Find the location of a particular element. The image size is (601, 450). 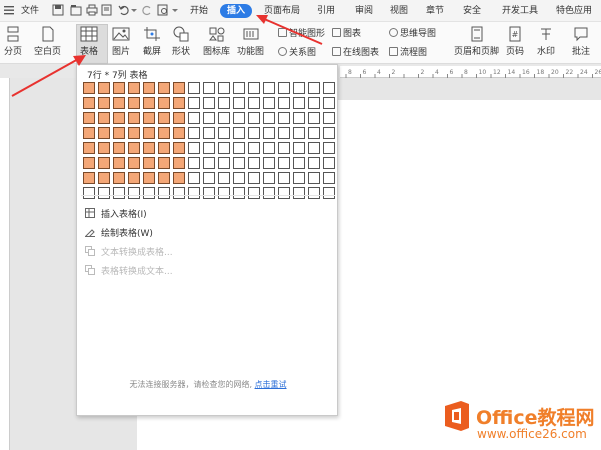

hamburger-menu-icon is located at coordinates (10, 11).